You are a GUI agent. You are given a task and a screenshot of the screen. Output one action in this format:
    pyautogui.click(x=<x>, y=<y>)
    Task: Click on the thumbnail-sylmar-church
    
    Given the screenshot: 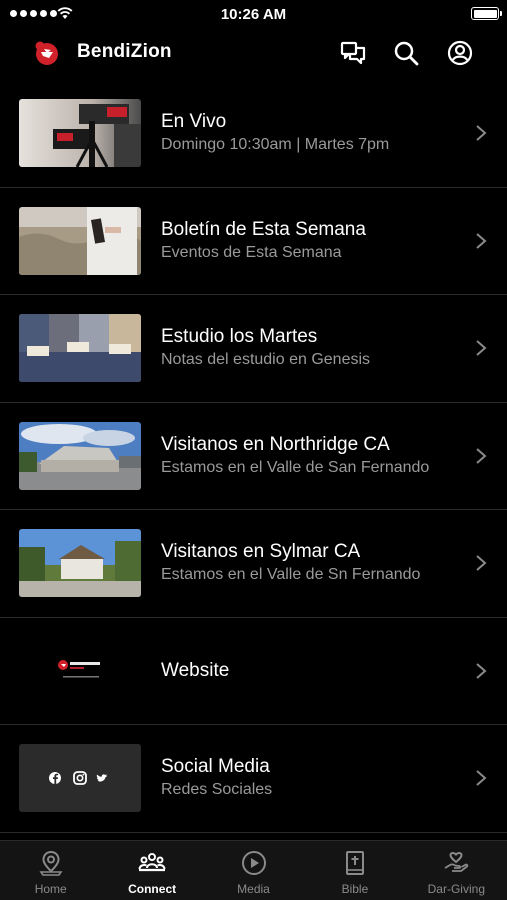 What is the action you would take?
    pyautogui.click(x=80, y=563)
    